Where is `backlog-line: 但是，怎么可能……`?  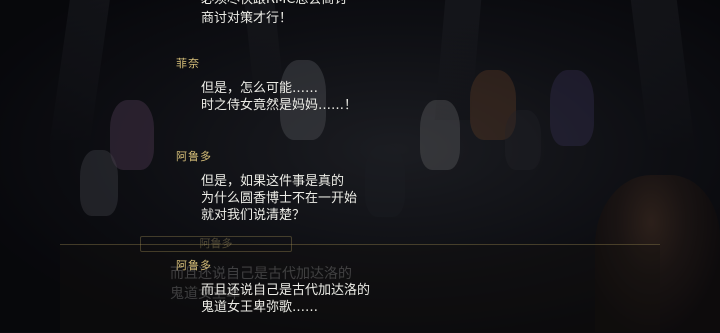
backlog-line: 但是，怎么可能…… is located at coordinates (260, 88).